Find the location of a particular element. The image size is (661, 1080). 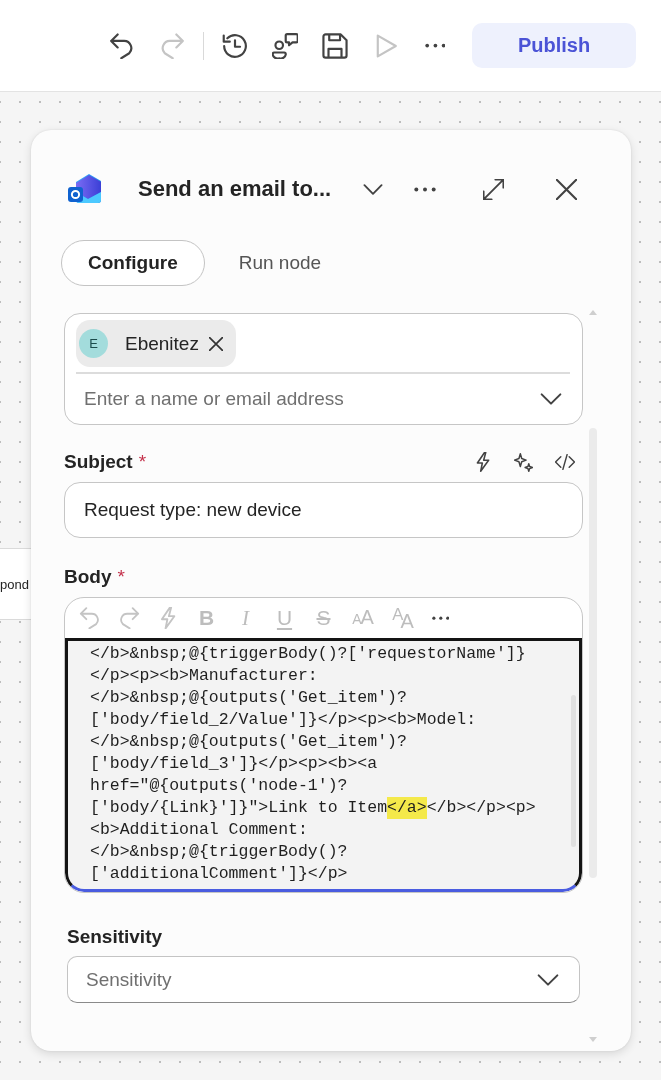

field-label: Subject is located at coordinates (98, 462).